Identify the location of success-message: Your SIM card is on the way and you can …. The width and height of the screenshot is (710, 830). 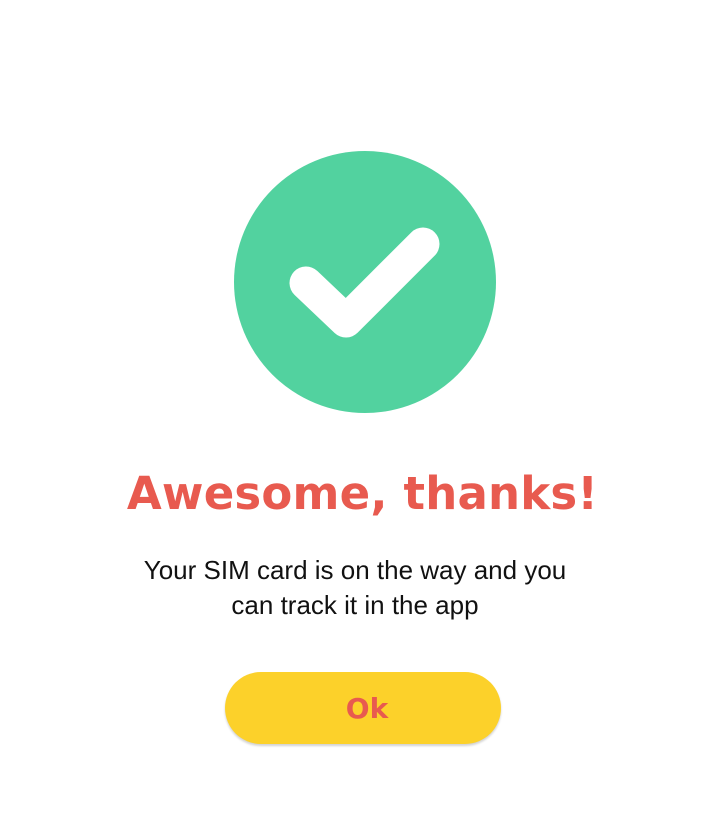
(355, 588).